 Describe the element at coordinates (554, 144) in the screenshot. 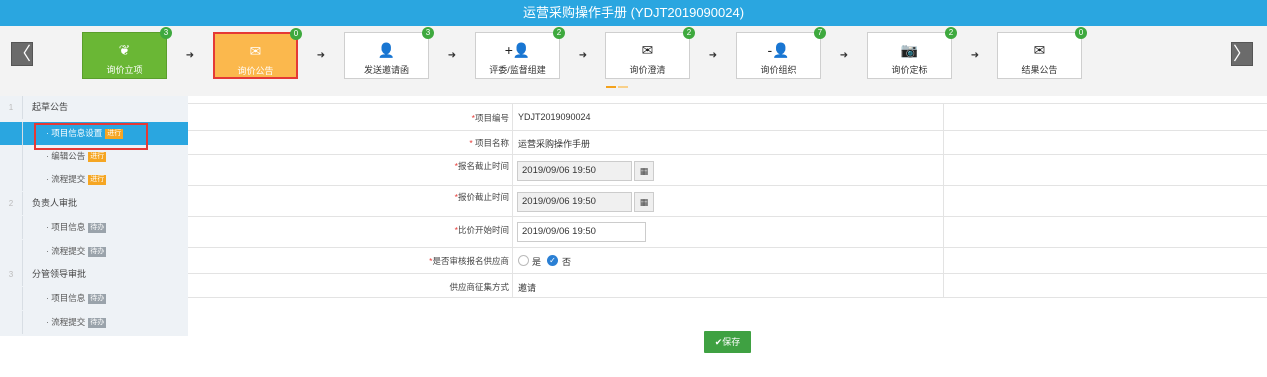

I see `project-name-value: 运营采购操作手册` at that location.